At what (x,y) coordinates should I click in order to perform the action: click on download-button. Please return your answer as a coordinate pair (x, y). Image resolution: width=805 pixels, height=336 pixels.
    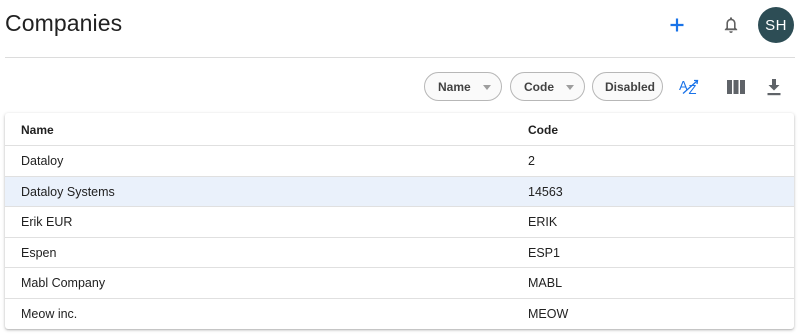
    Looking at the image, I should click on (774, 87).